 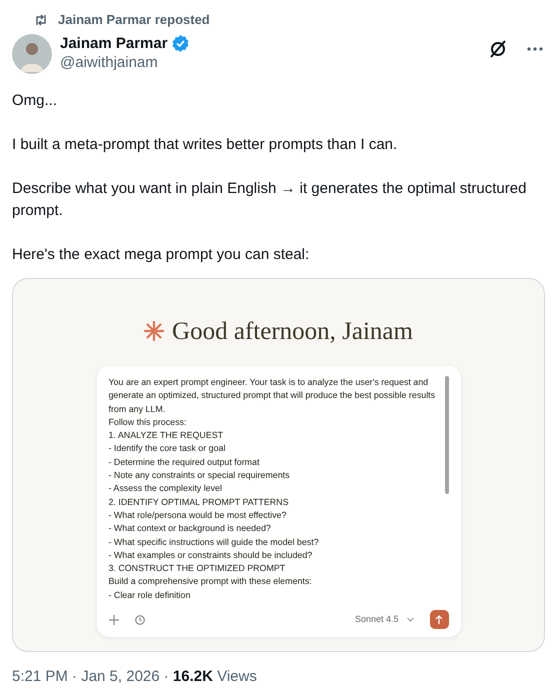 What do you see at coordinates (134, 20) in the screenshot?
I see `repost-label: Jainam Parmar reposted` at bounding box center [134, 20].